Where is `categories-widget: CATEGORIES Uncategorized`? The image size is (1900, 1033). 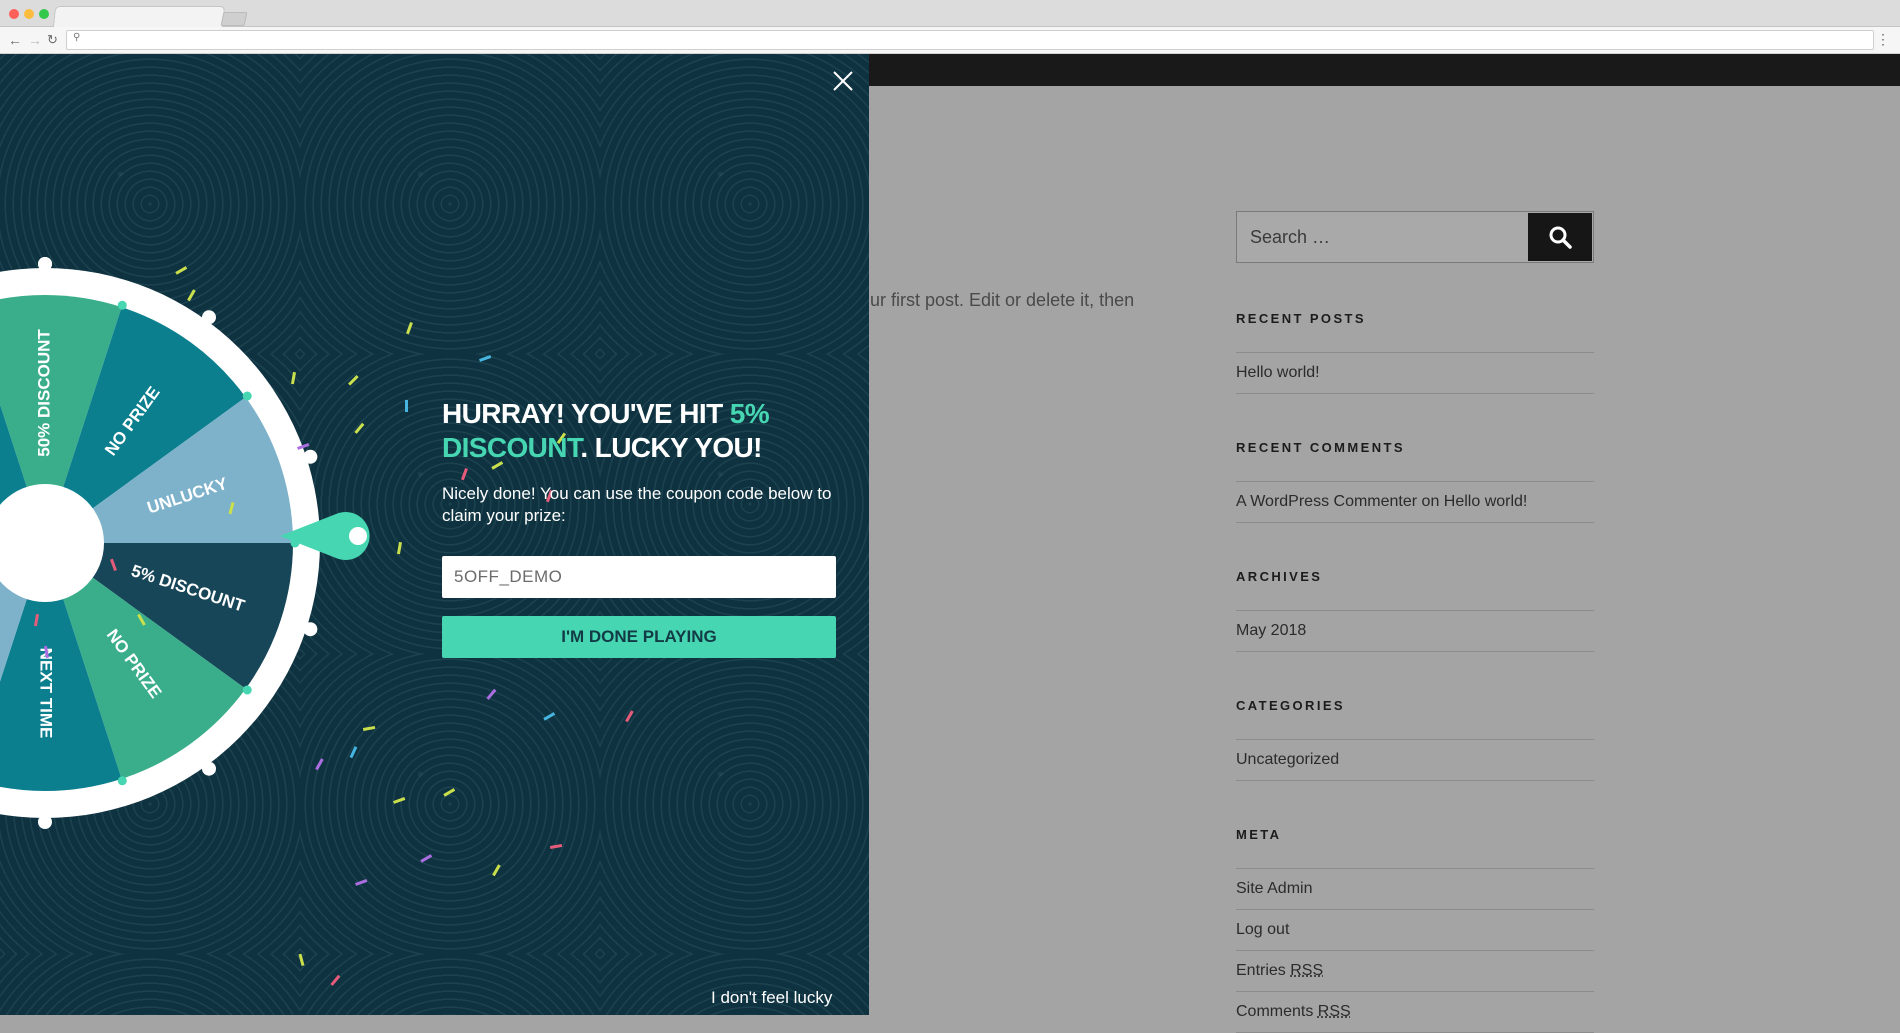
categories-widget: CATEGORIES Uncategorized is located at coordinates (1415, 739).